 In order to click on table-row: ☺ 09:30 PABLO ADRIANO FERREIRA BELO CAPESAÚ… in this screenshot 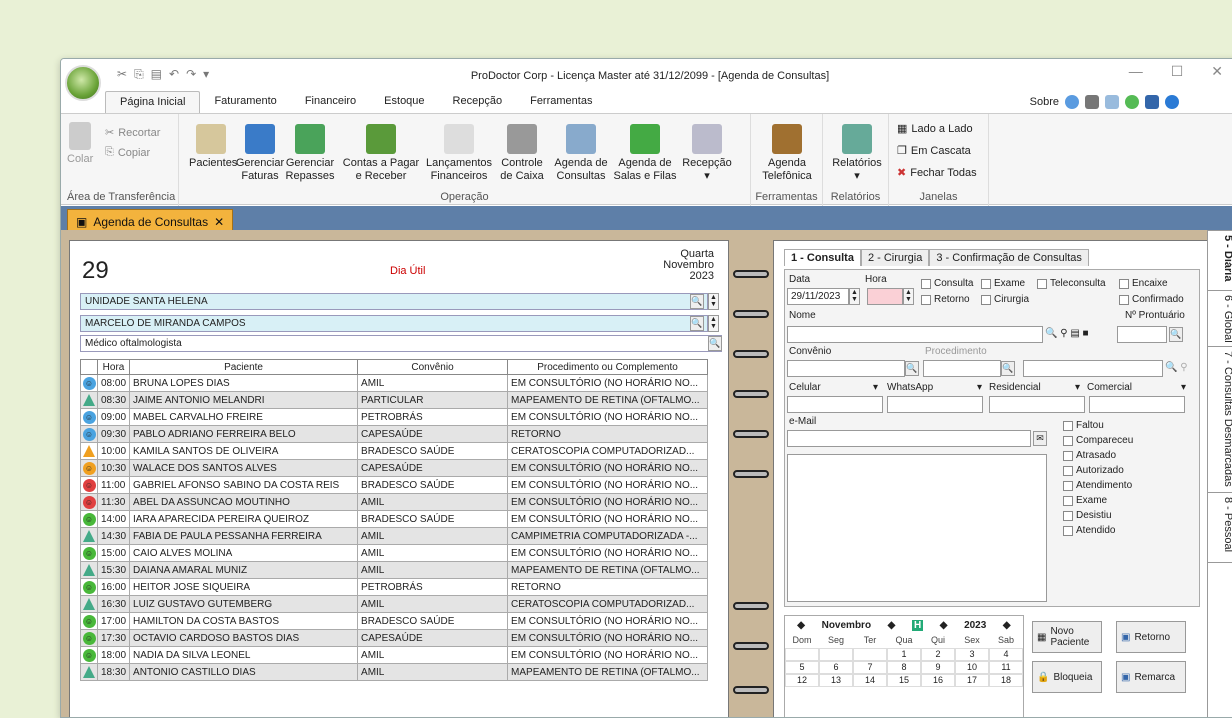, I will do `click(394, 434)`.